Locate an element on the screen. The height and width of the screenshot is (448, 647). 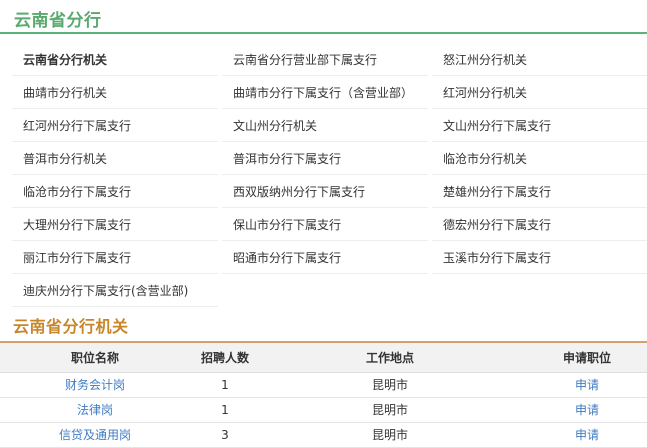
branch-link: 红河州分行机关 is located at coordinates (539, 92).